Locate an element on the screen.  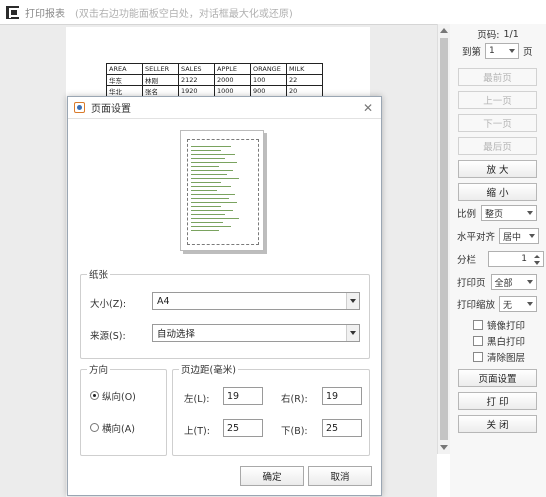
spin-up-icon is located at coordinates (537, 256).